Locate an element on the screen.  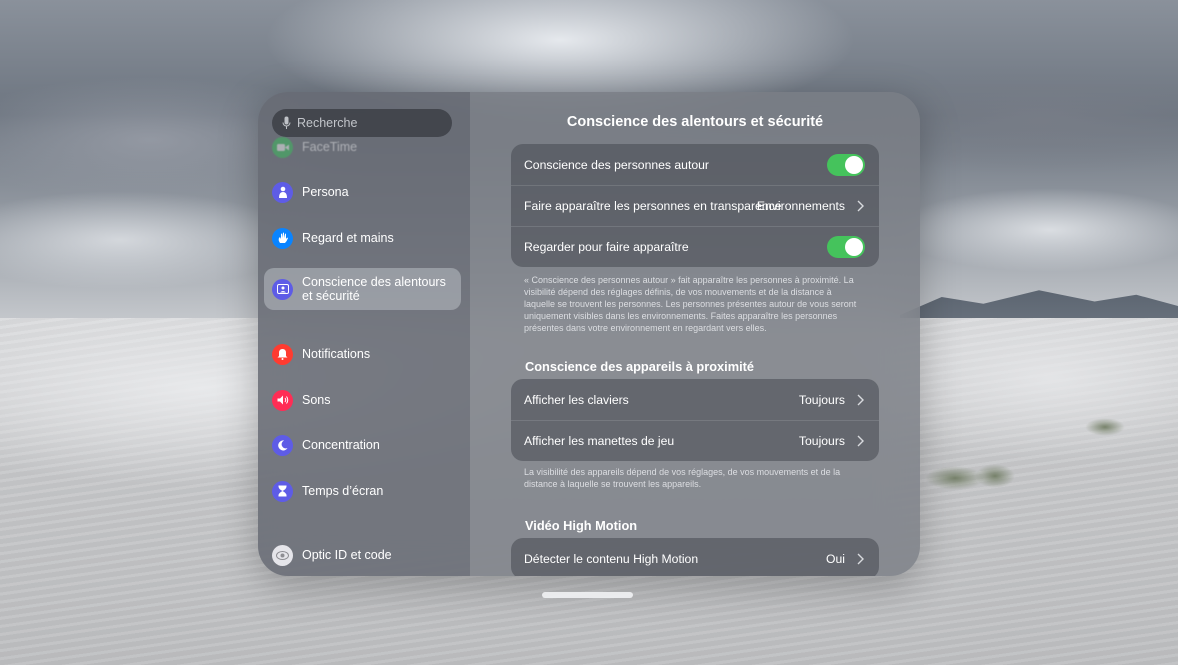
show-keyboards-value: Toujours is located at coordinates (832, 400).